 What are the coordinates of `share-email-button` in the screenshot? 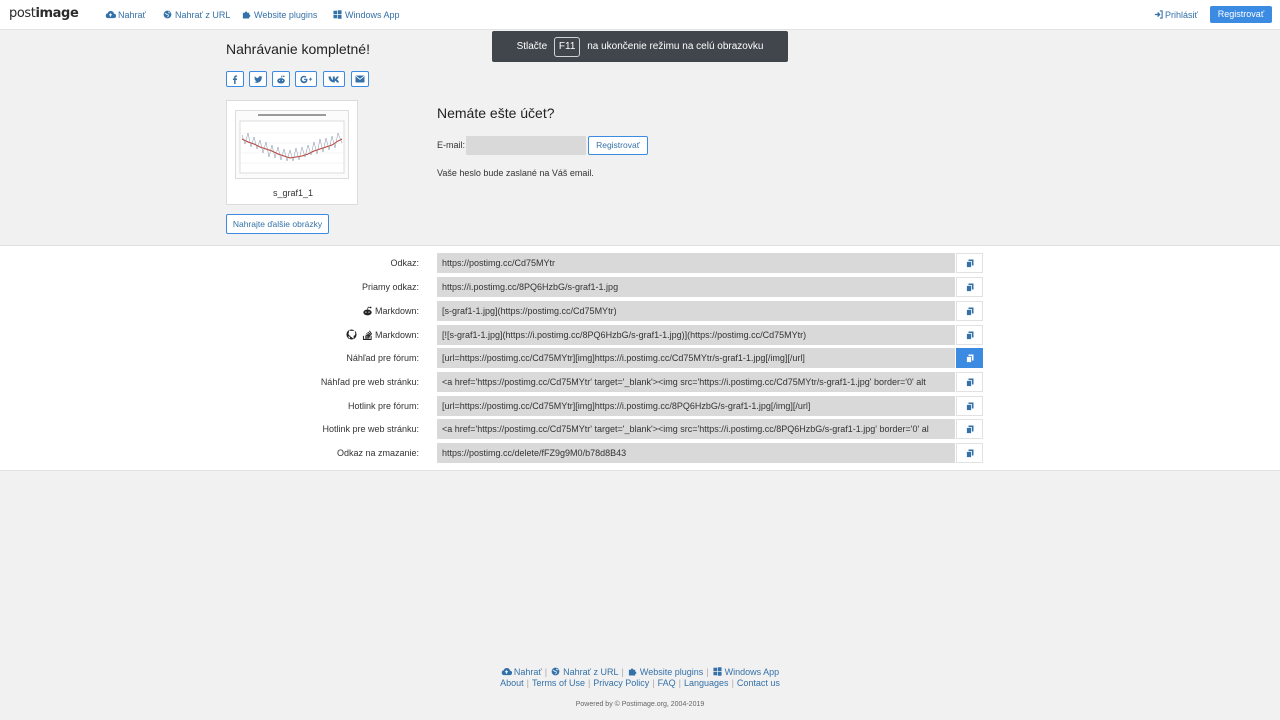 It's located at (360, 79).